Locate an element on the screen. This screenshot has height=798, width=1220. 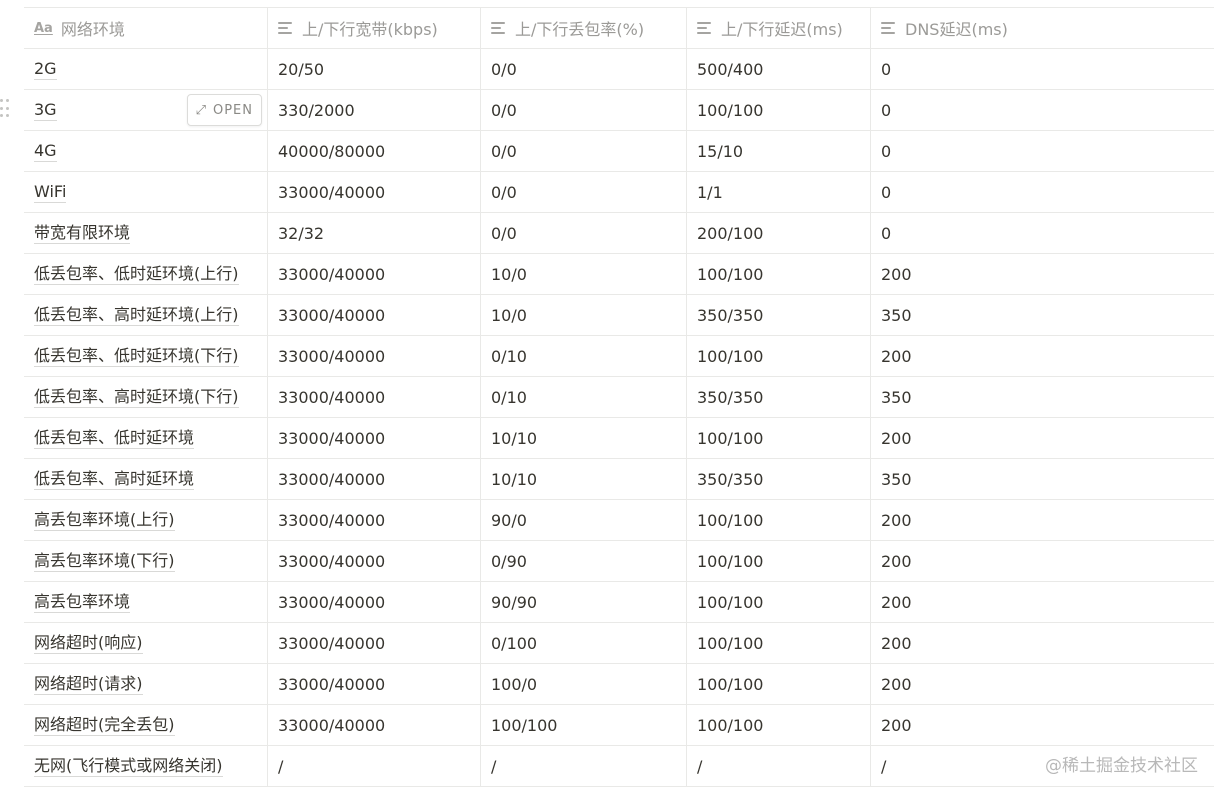
cell-network-env: 高丢包率环境(下行) is located at coordinates (146, 561).